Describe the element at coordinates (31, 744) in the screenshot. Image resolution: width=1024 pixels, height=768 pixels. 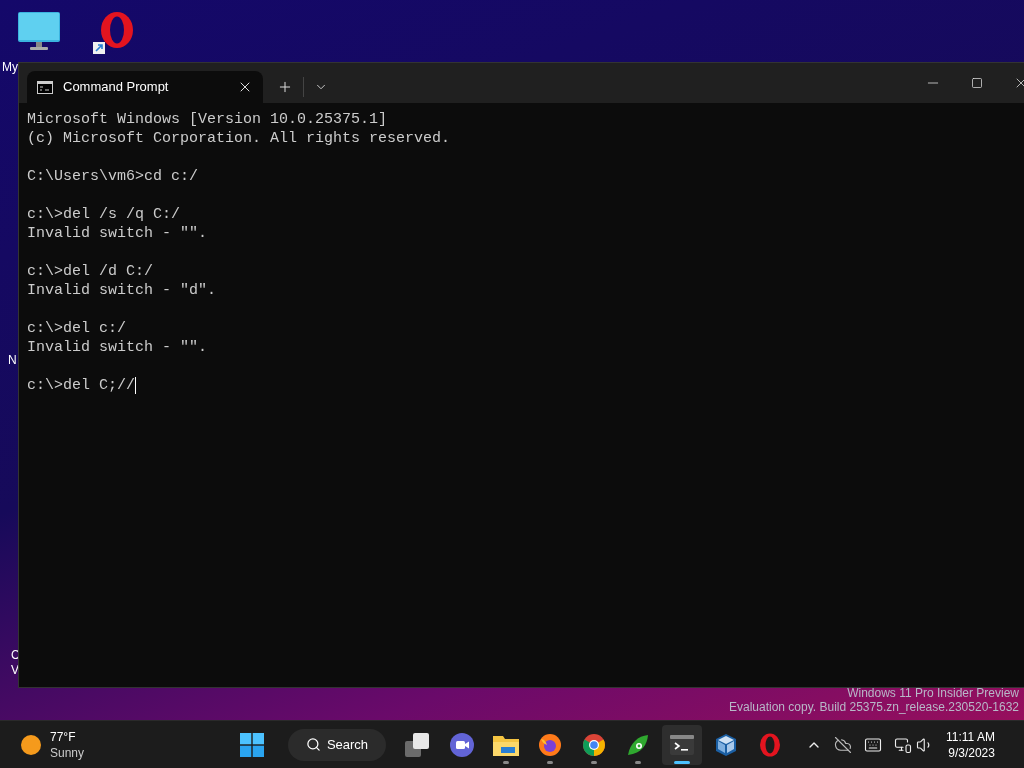
I see `sun-icon` at that location.